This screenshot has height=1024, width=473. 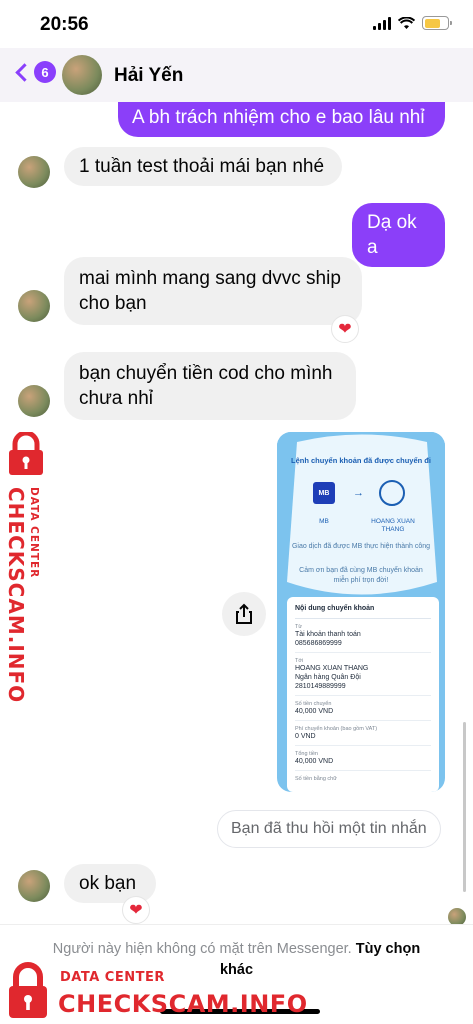 I want to click on status-icons, so click(x=412, y=23).